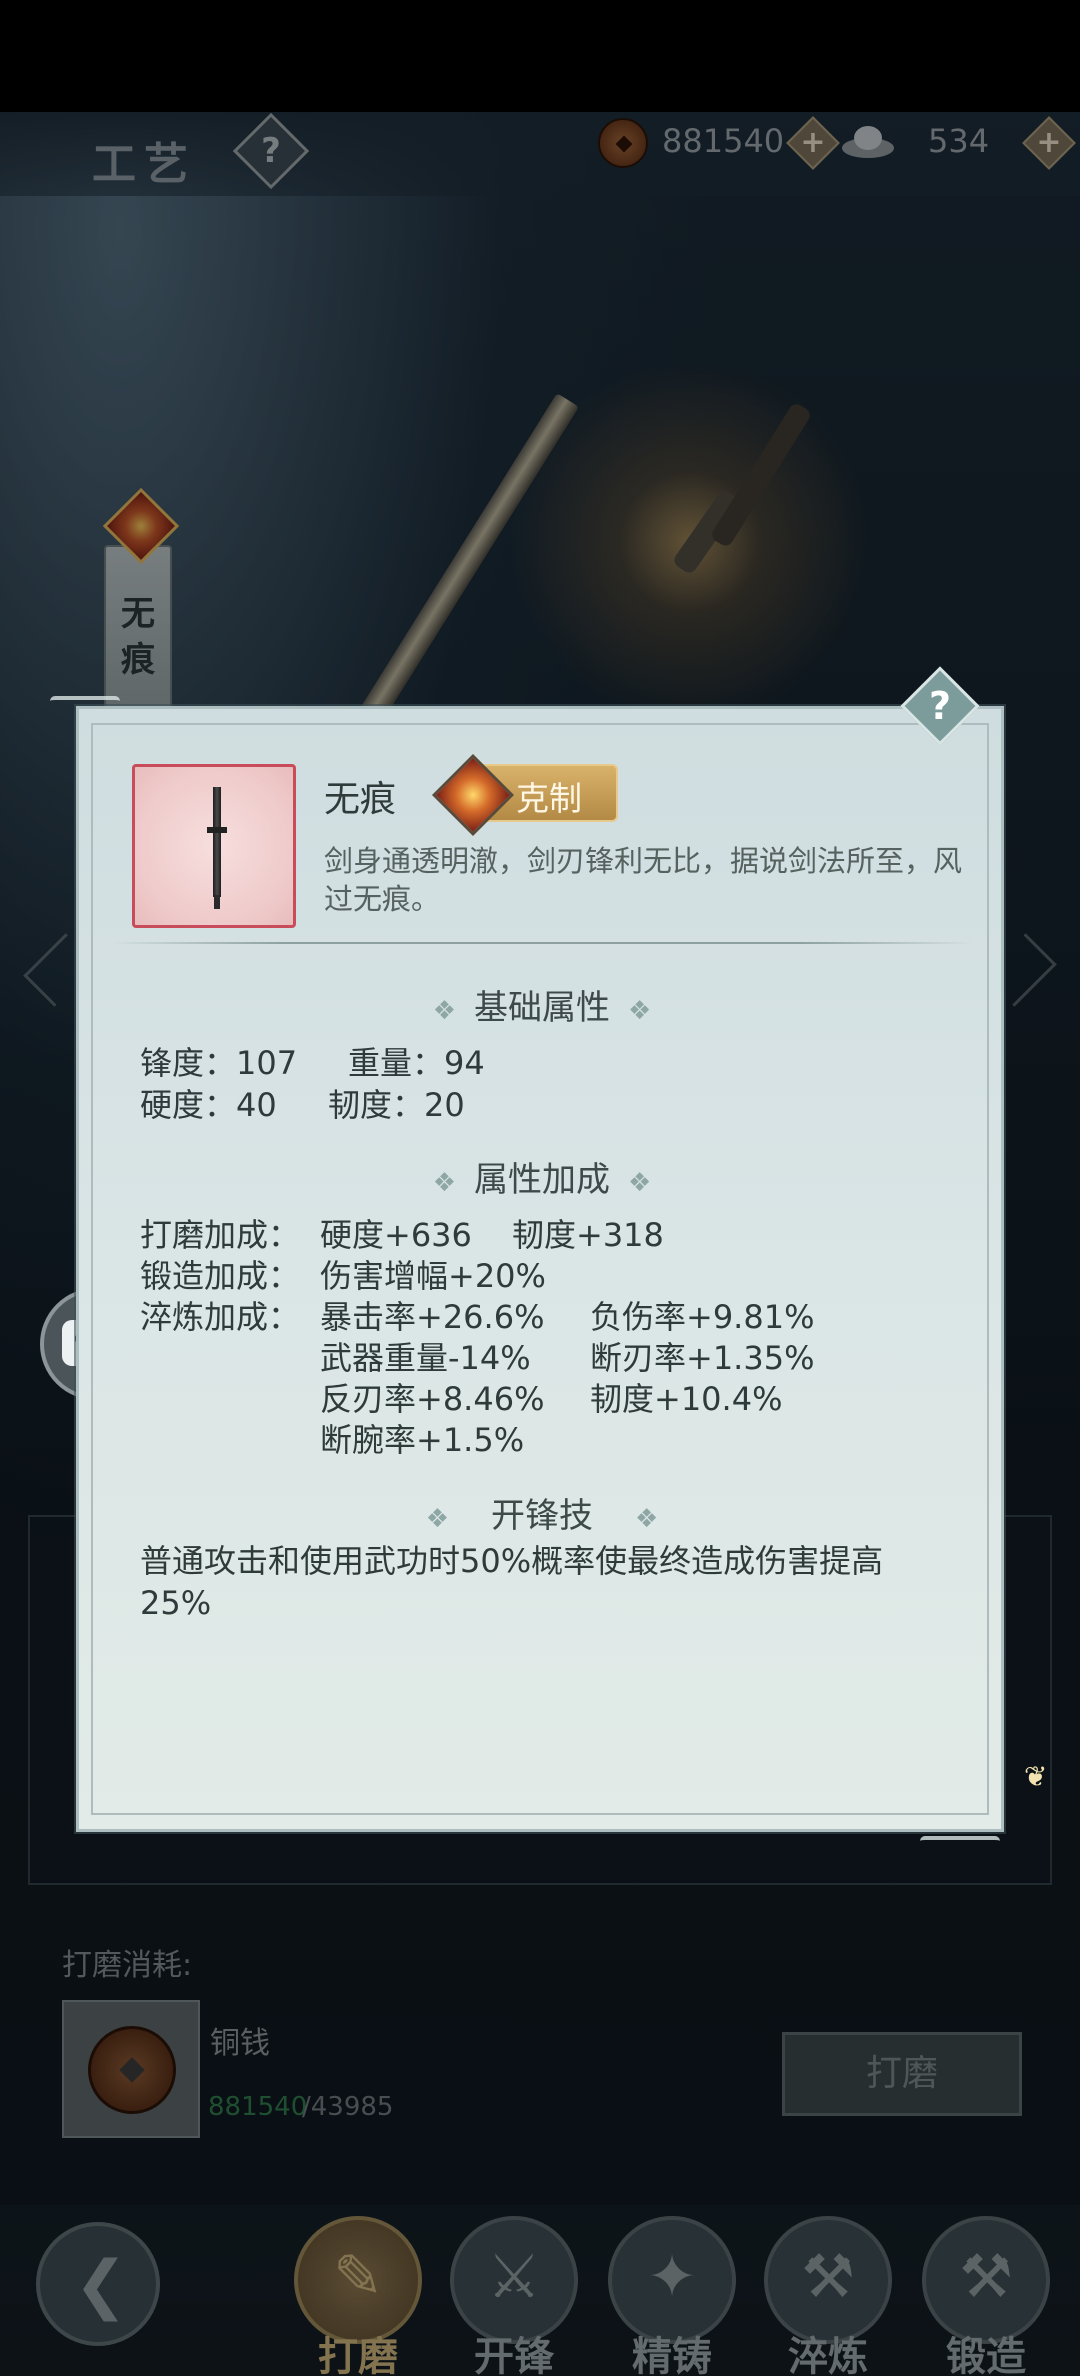  Describe the element at coordinates (220, 1317) in the screenshot. I see `temper-bonus-label: 淬炼加成：` at that location.